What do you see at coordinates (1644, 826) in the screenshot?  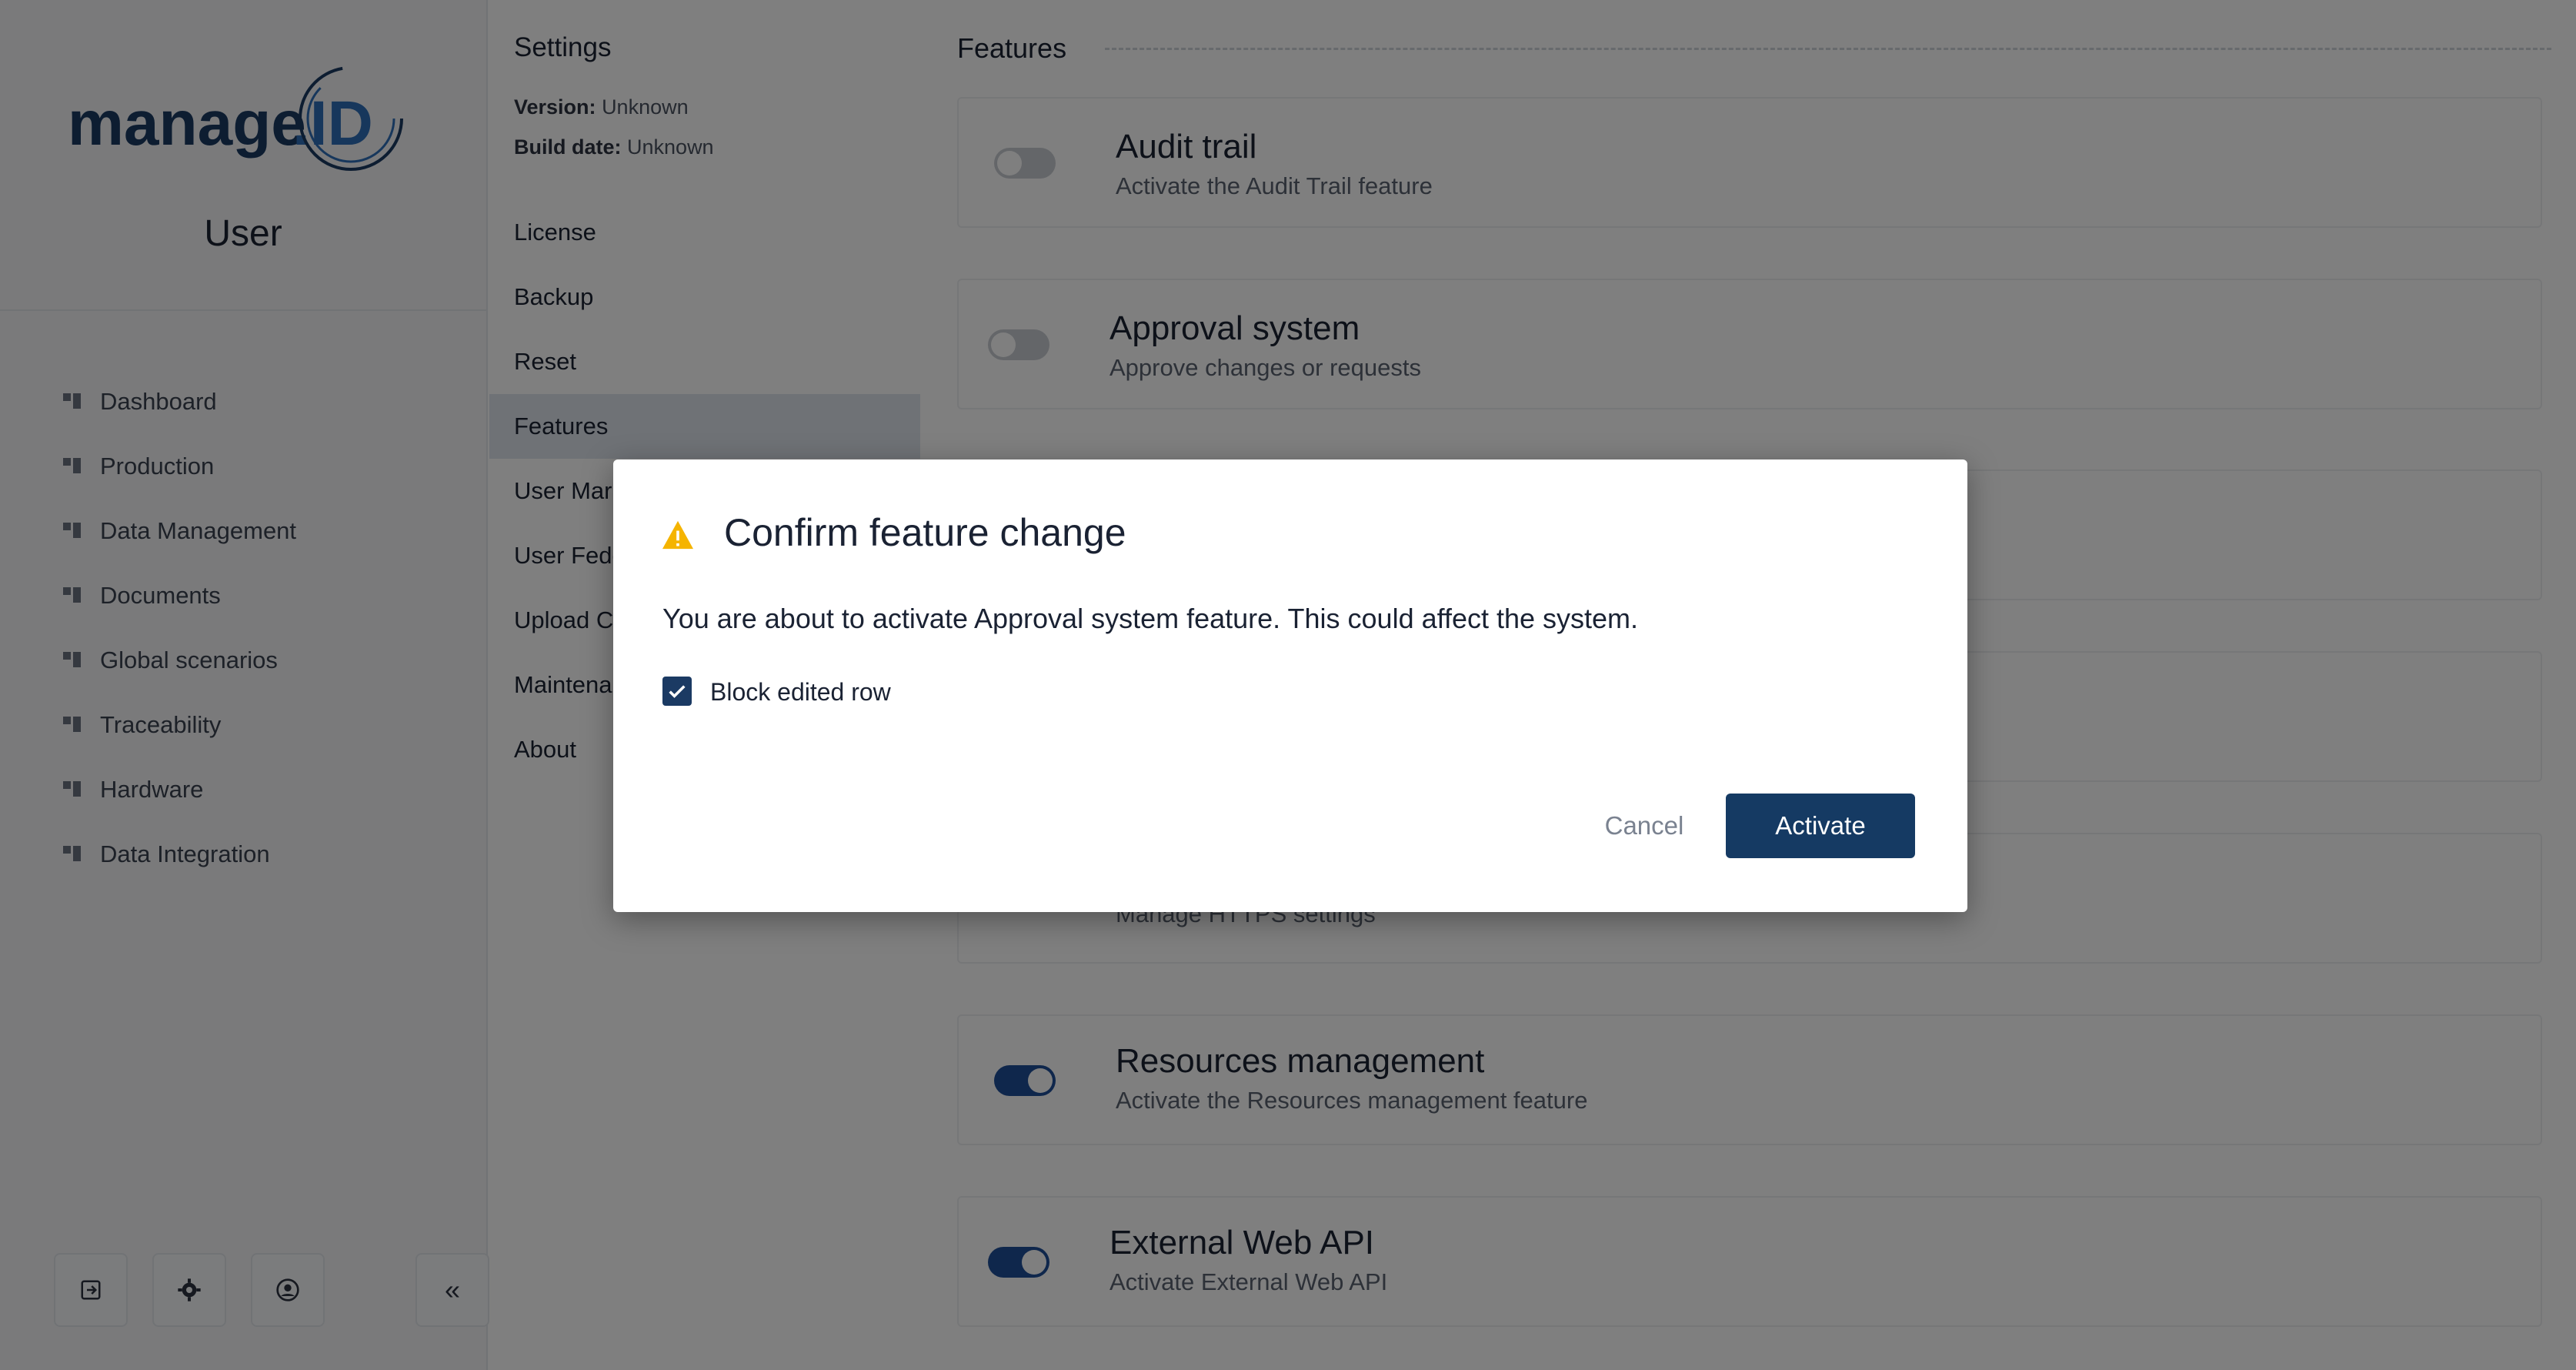 I see `cancel-button: Cancel` at bounding box center [1644, 826].